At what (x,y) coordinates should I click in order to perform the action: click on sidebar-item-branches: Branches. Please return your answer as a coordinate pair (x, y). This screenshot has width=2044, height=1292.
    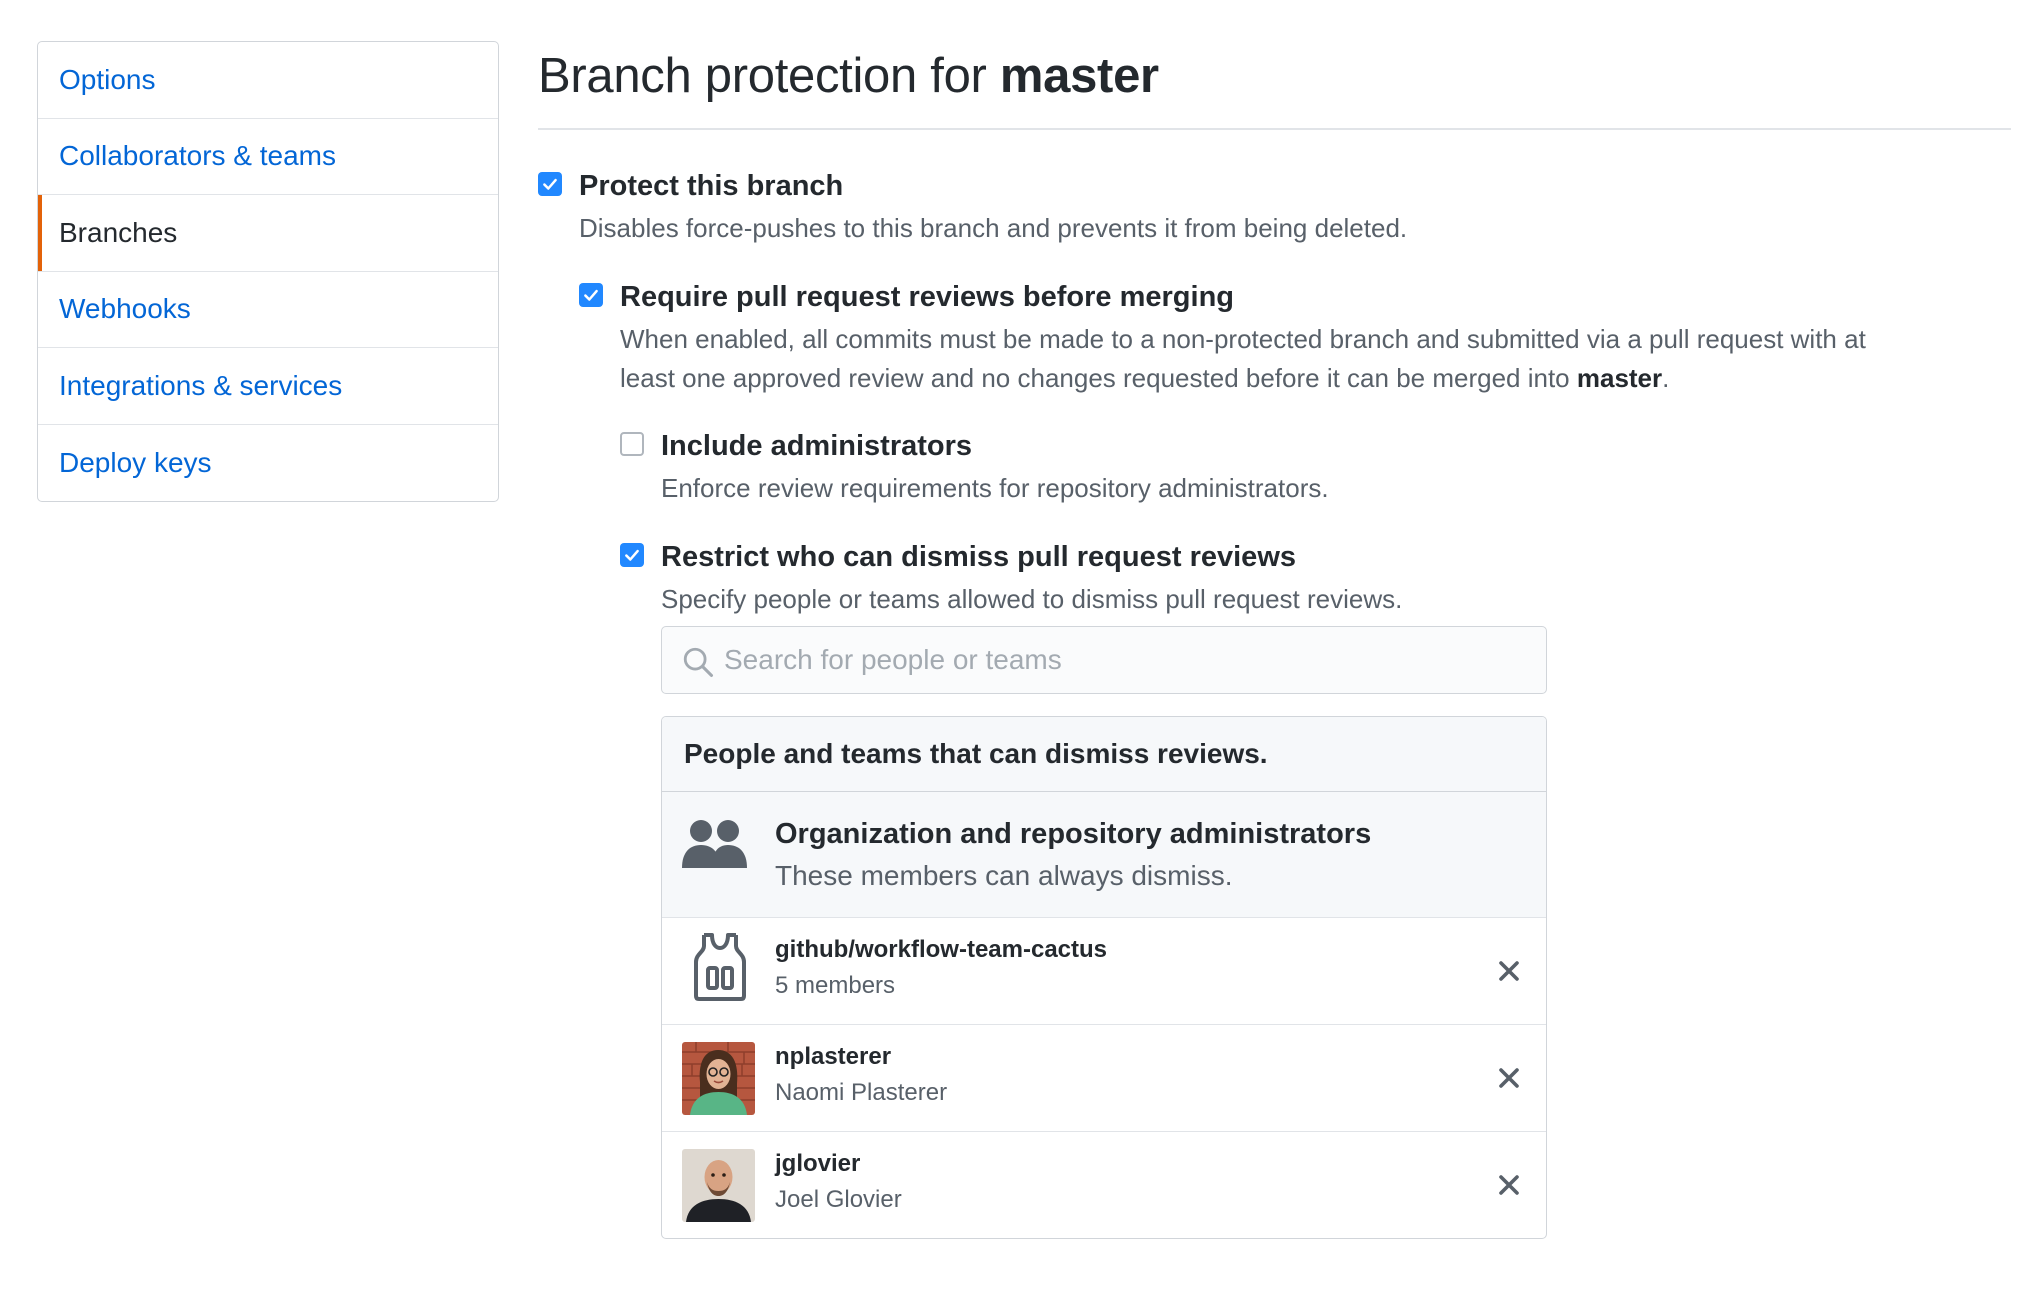
    Looking at the image, I should click on (268, 233).